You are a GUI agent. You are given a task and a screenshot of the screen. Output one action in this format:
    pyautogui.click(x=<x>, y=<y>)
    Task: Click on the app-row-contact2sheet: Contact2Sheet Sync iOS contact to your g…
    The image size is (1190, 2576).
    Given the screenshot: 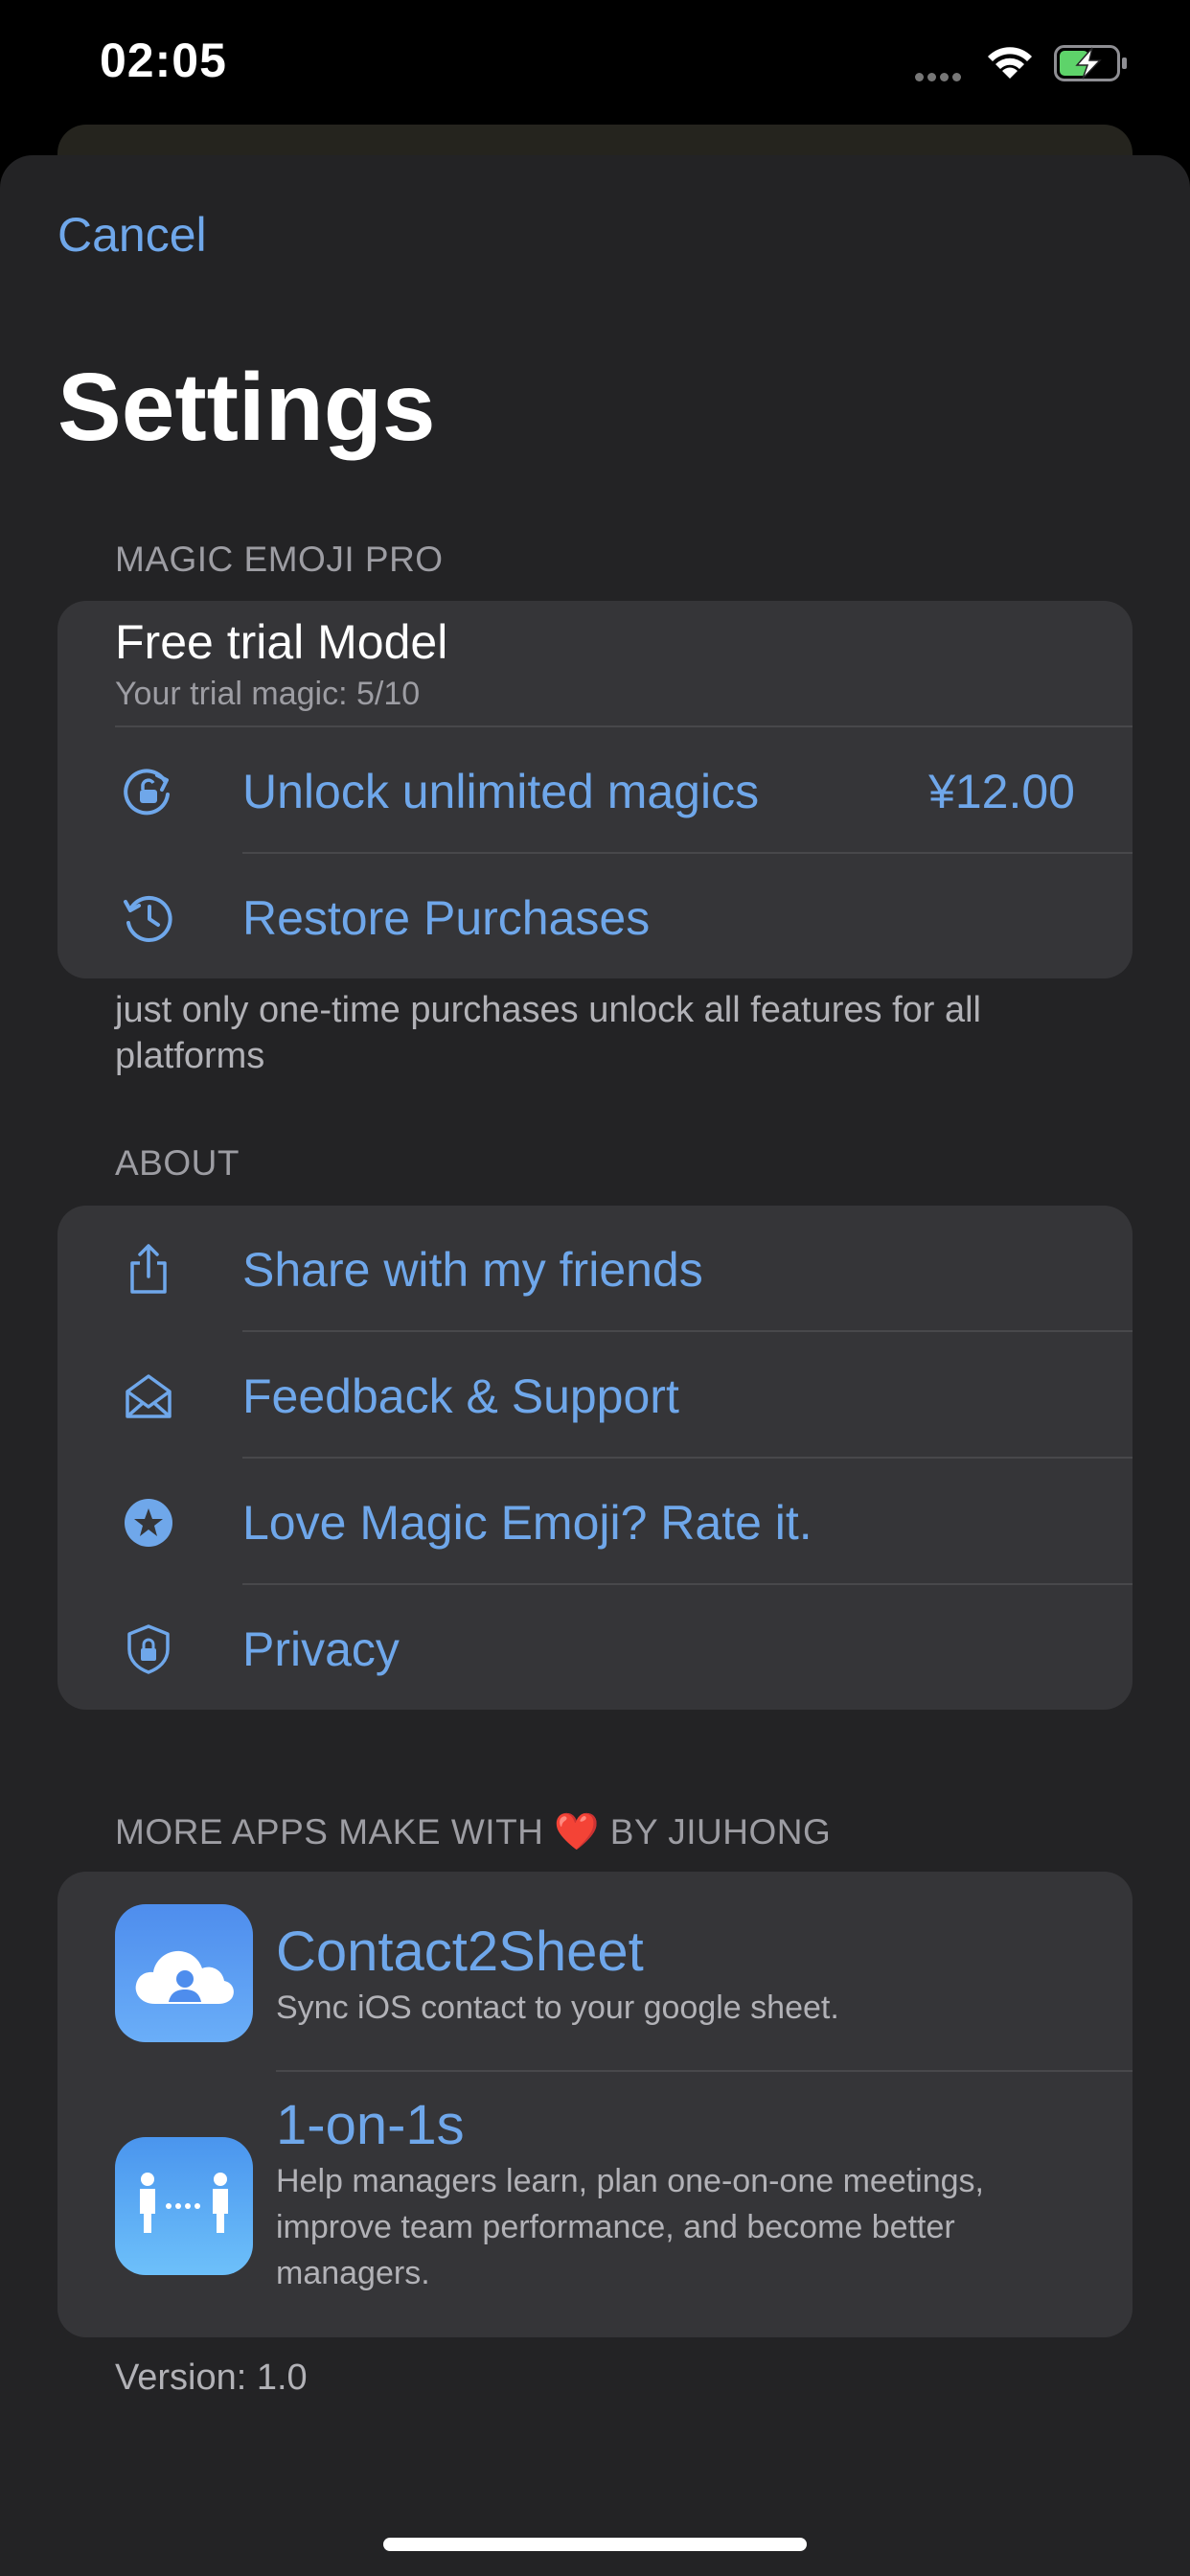 What is the action you would take?
    pyautogui.click(x=595, y=1972)
    